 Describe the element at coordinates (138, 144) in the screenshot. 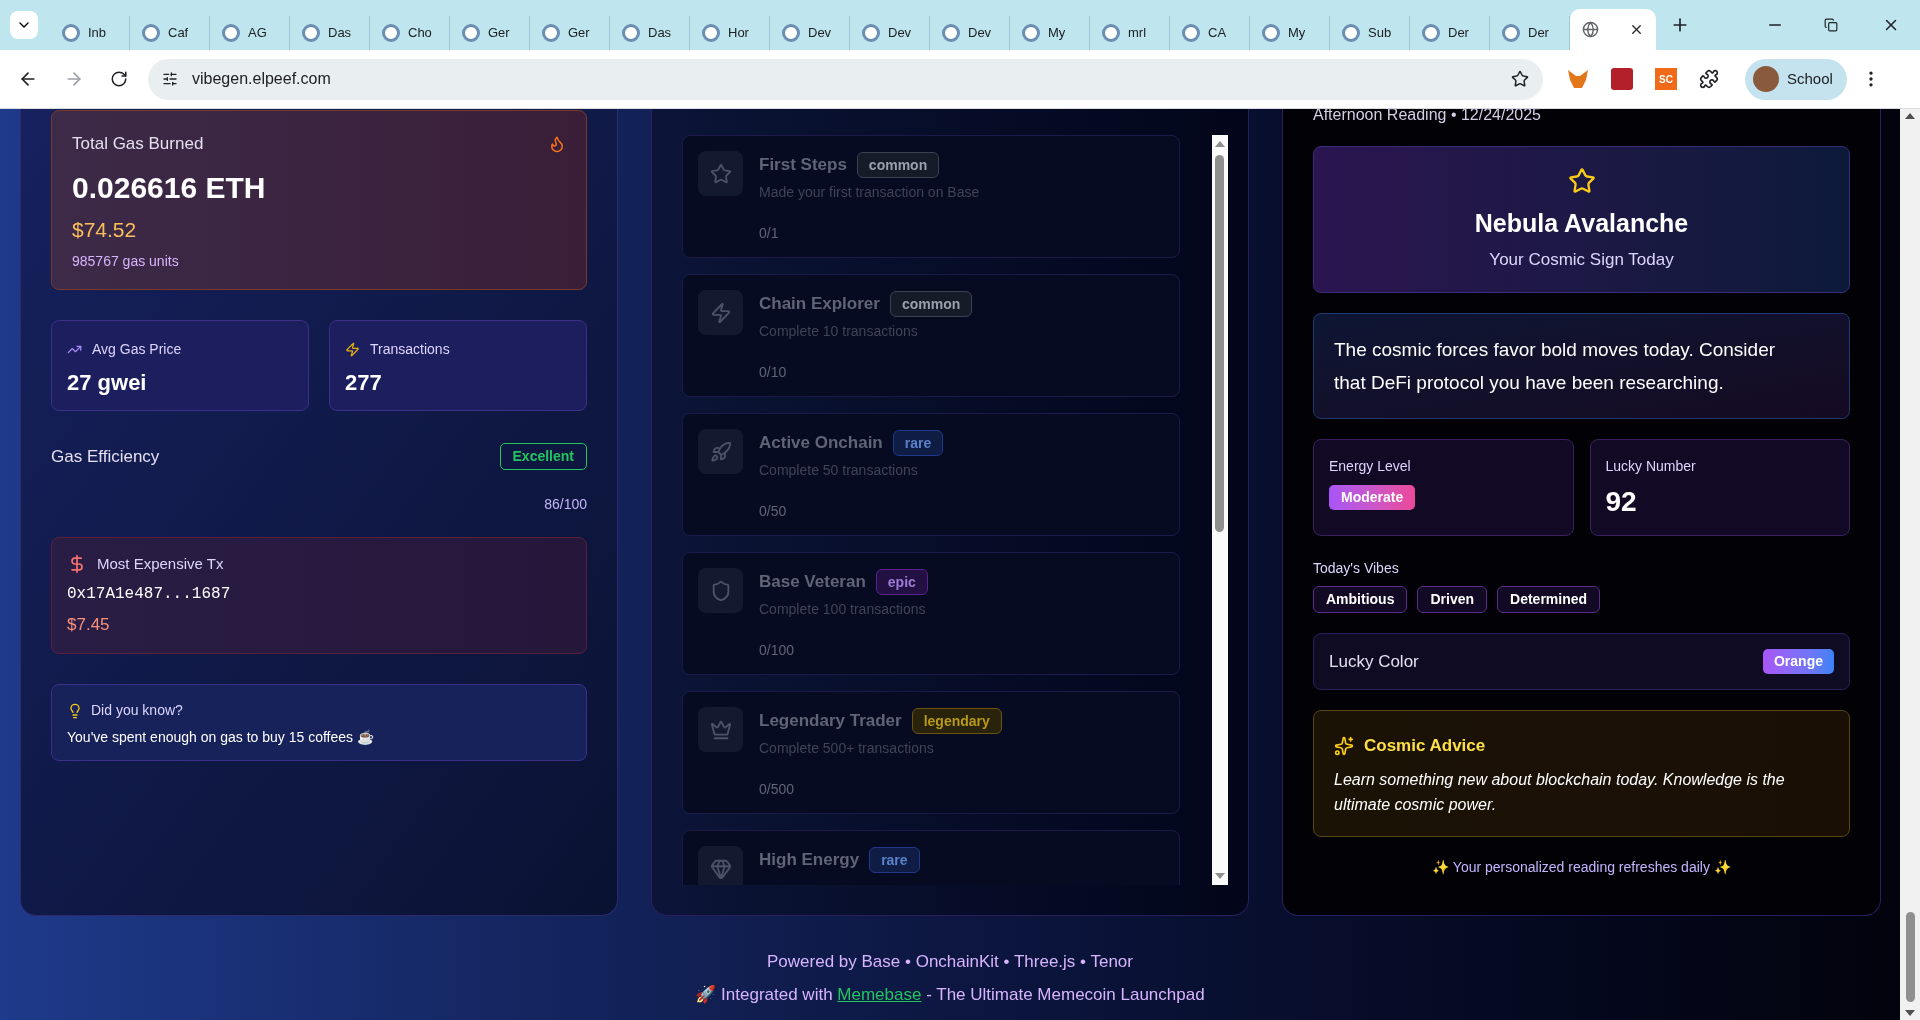

I see `card-title: Total Gas Burned` at that location.